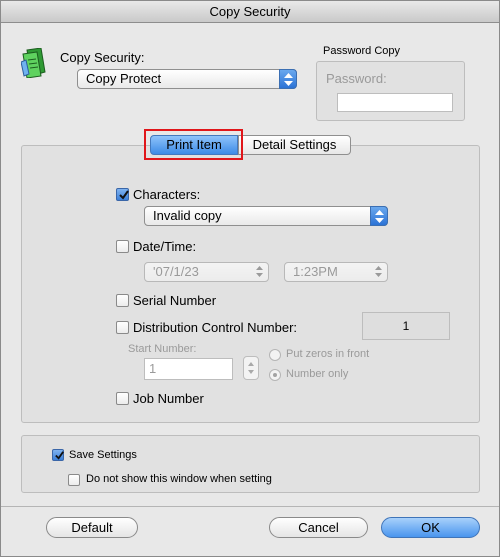 This screenshot has height=557, width=500. I want to click on do-not-show-checkbox, so click(74, 480).